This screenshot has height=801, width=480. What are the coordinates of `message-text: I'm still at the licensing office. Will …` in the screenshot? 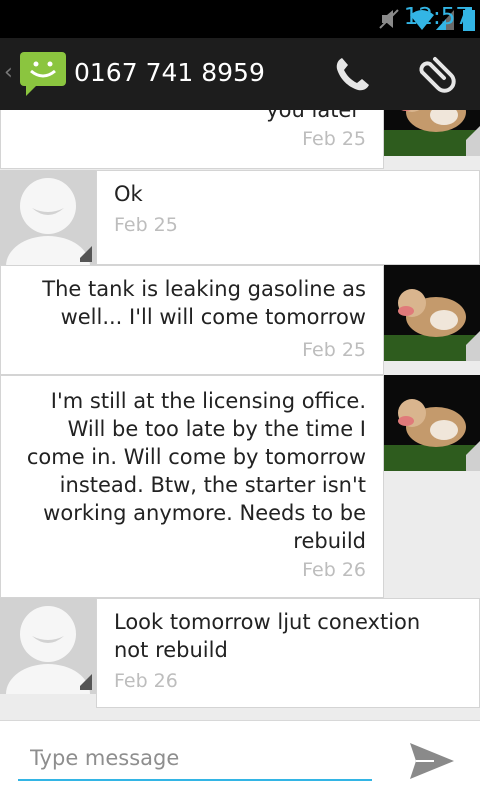 It's located at (196, 471).